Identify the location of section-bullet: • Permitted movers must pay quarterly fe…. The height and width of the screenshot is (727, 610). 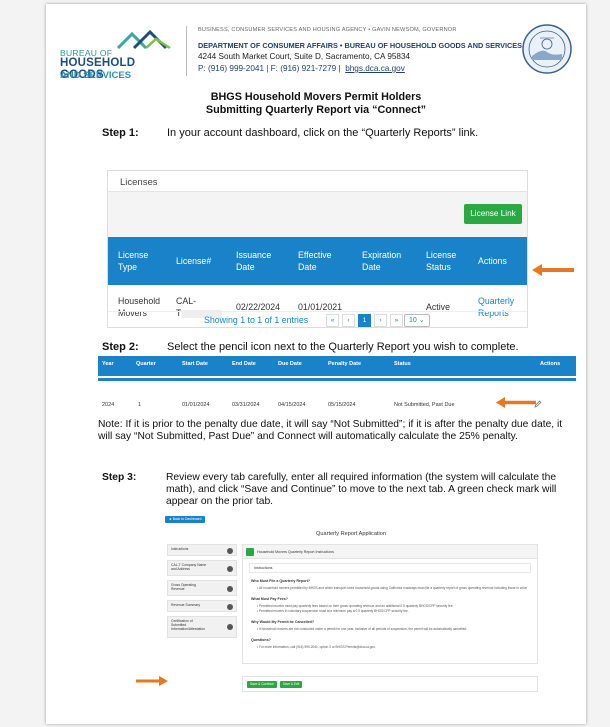
(355, 606).